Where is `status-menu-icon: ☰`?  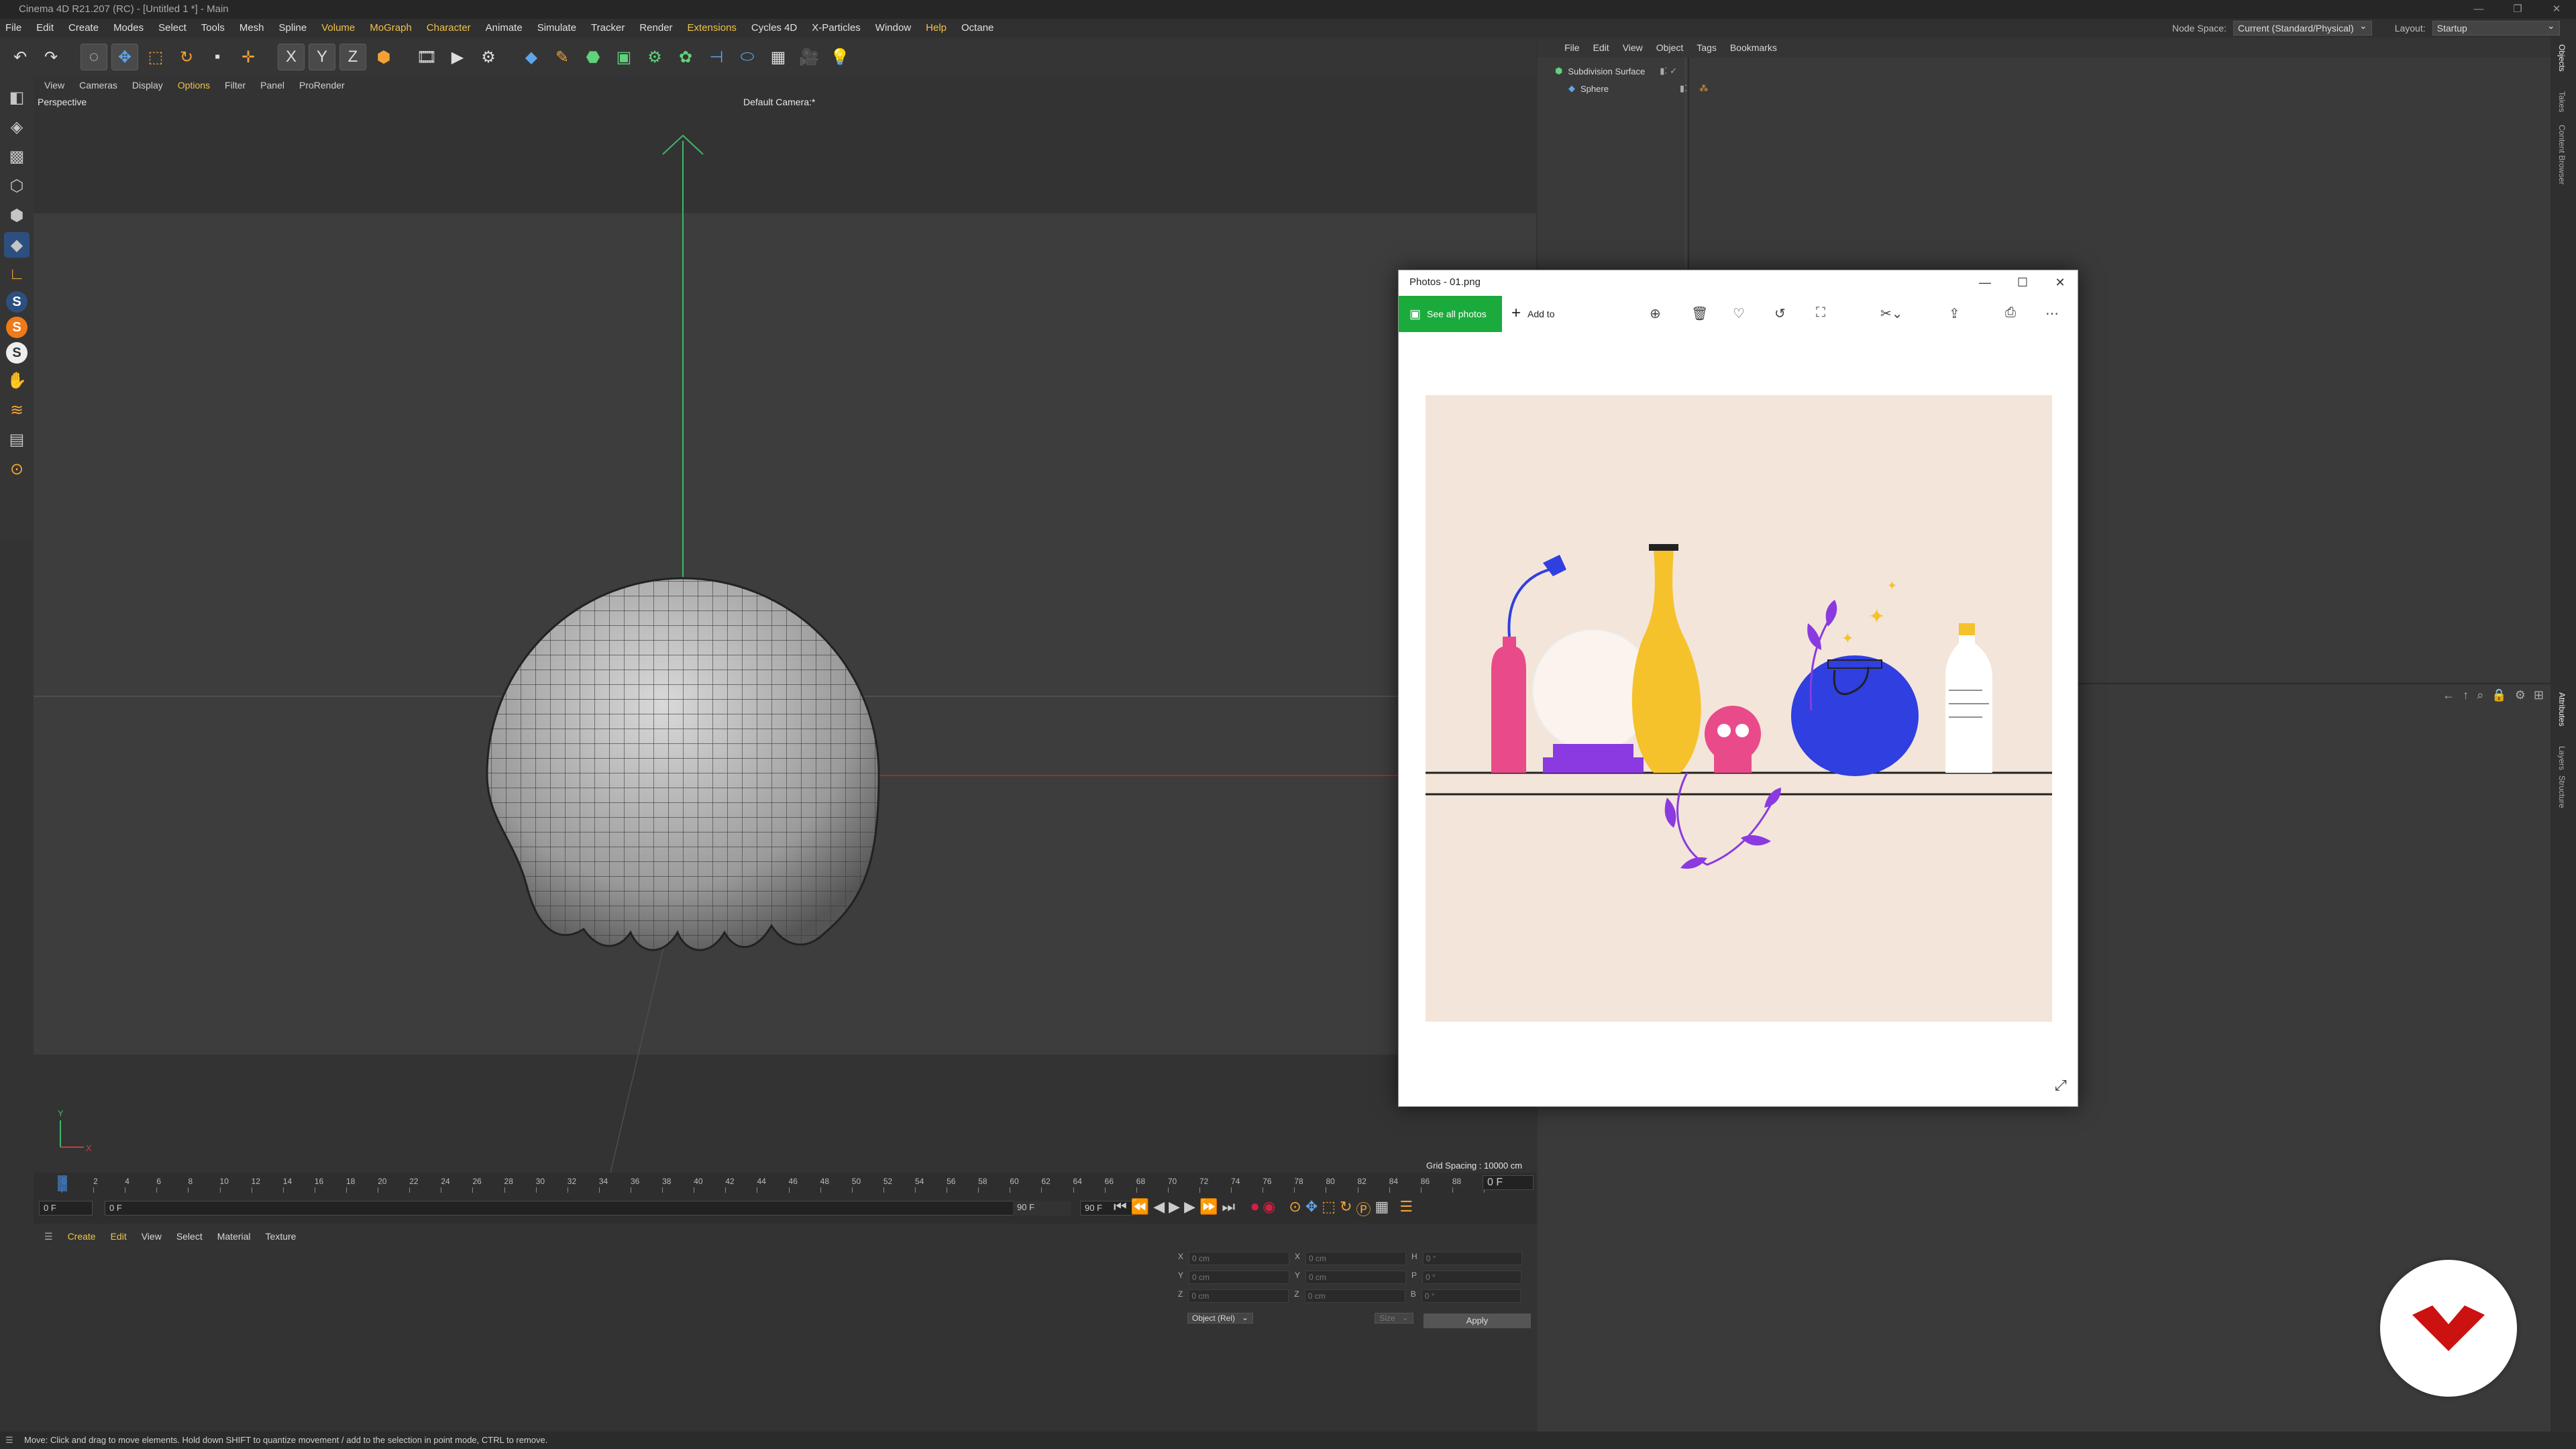
status-menu-icon: ☰ is located at coordinates (9, 1440).